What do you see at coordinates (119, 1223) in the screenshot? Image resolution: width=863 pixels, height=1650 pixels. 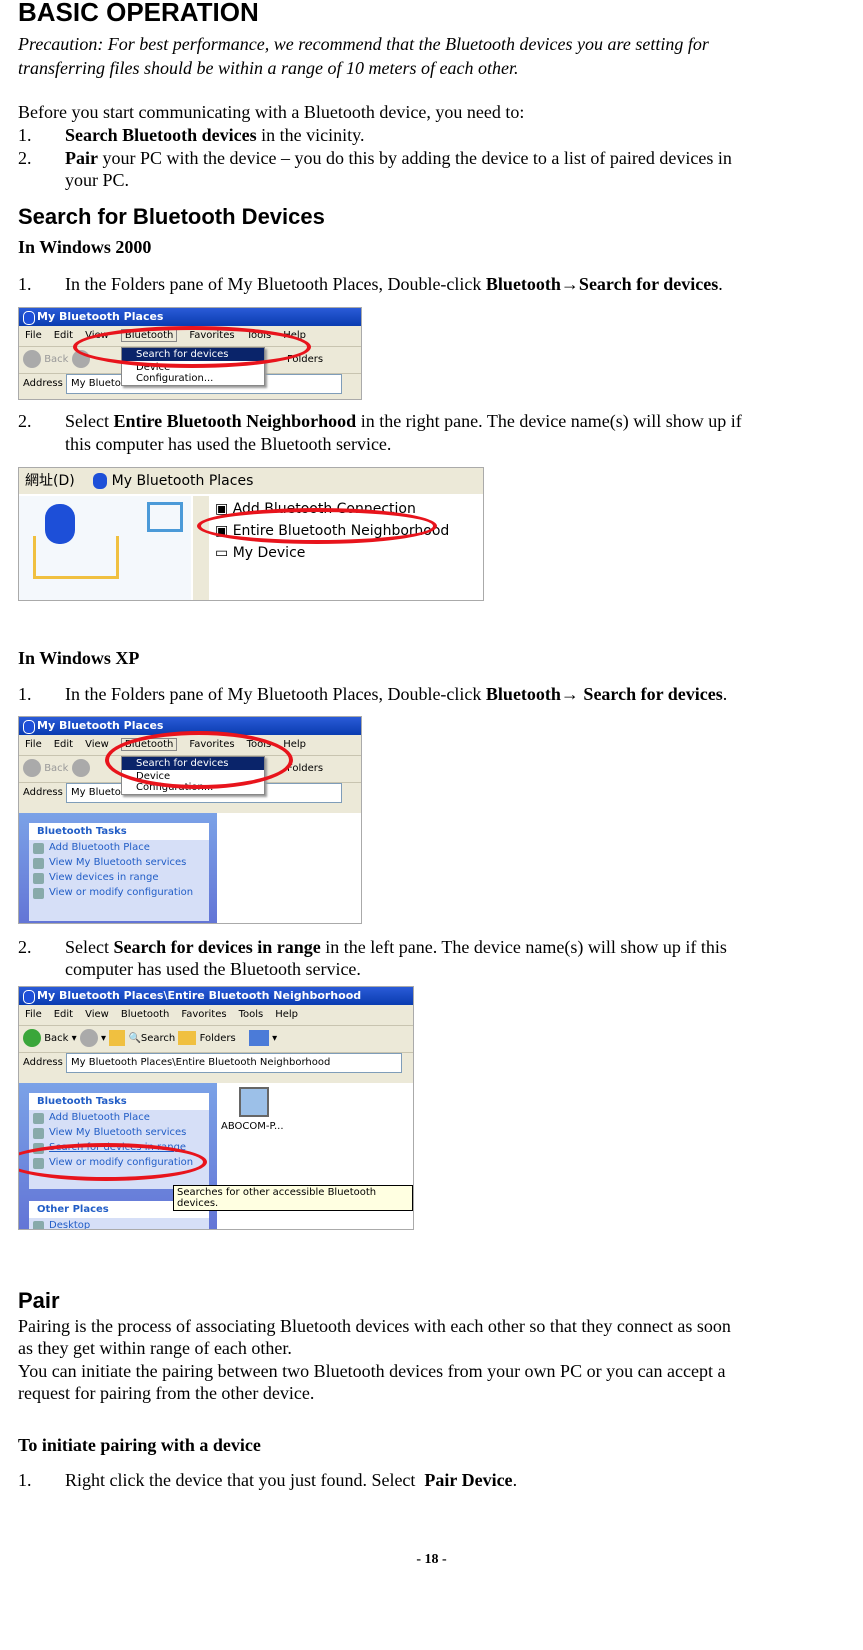 I see `place-desktop: Desktop` at bounding box center [119, 1223].